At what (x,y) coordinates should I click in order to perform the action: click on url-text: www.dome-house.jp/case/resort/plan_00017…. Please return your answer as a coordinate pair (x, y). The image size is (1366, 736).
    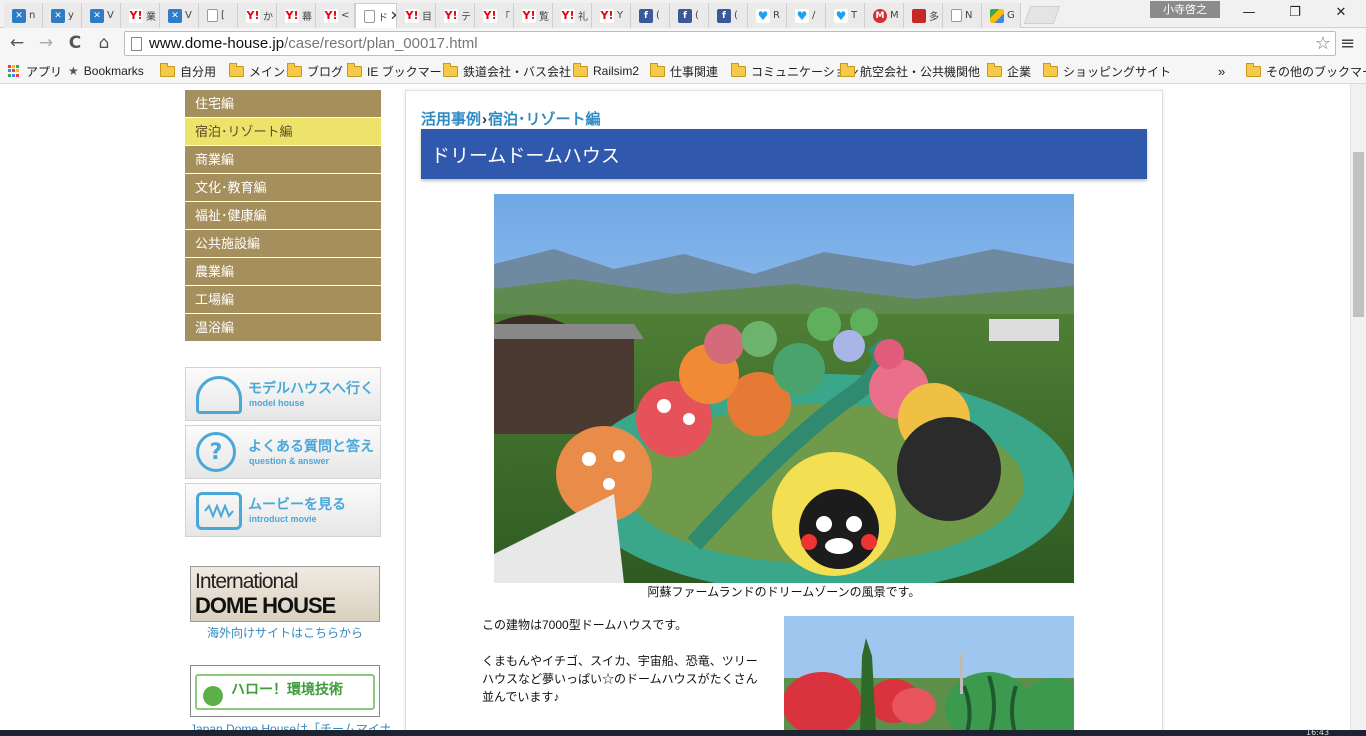
    Looking at the image, I should click on (313, 43).